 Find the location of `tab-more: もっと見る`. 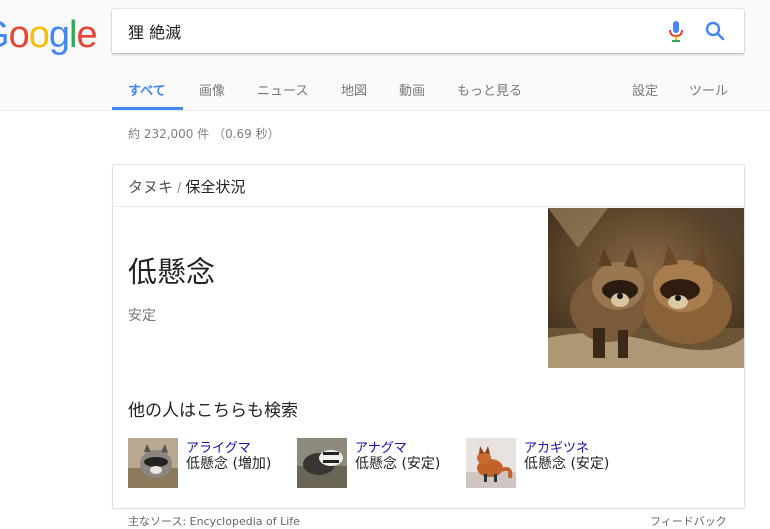

tab-more: もっと見る is located at coordinates (489, 89).